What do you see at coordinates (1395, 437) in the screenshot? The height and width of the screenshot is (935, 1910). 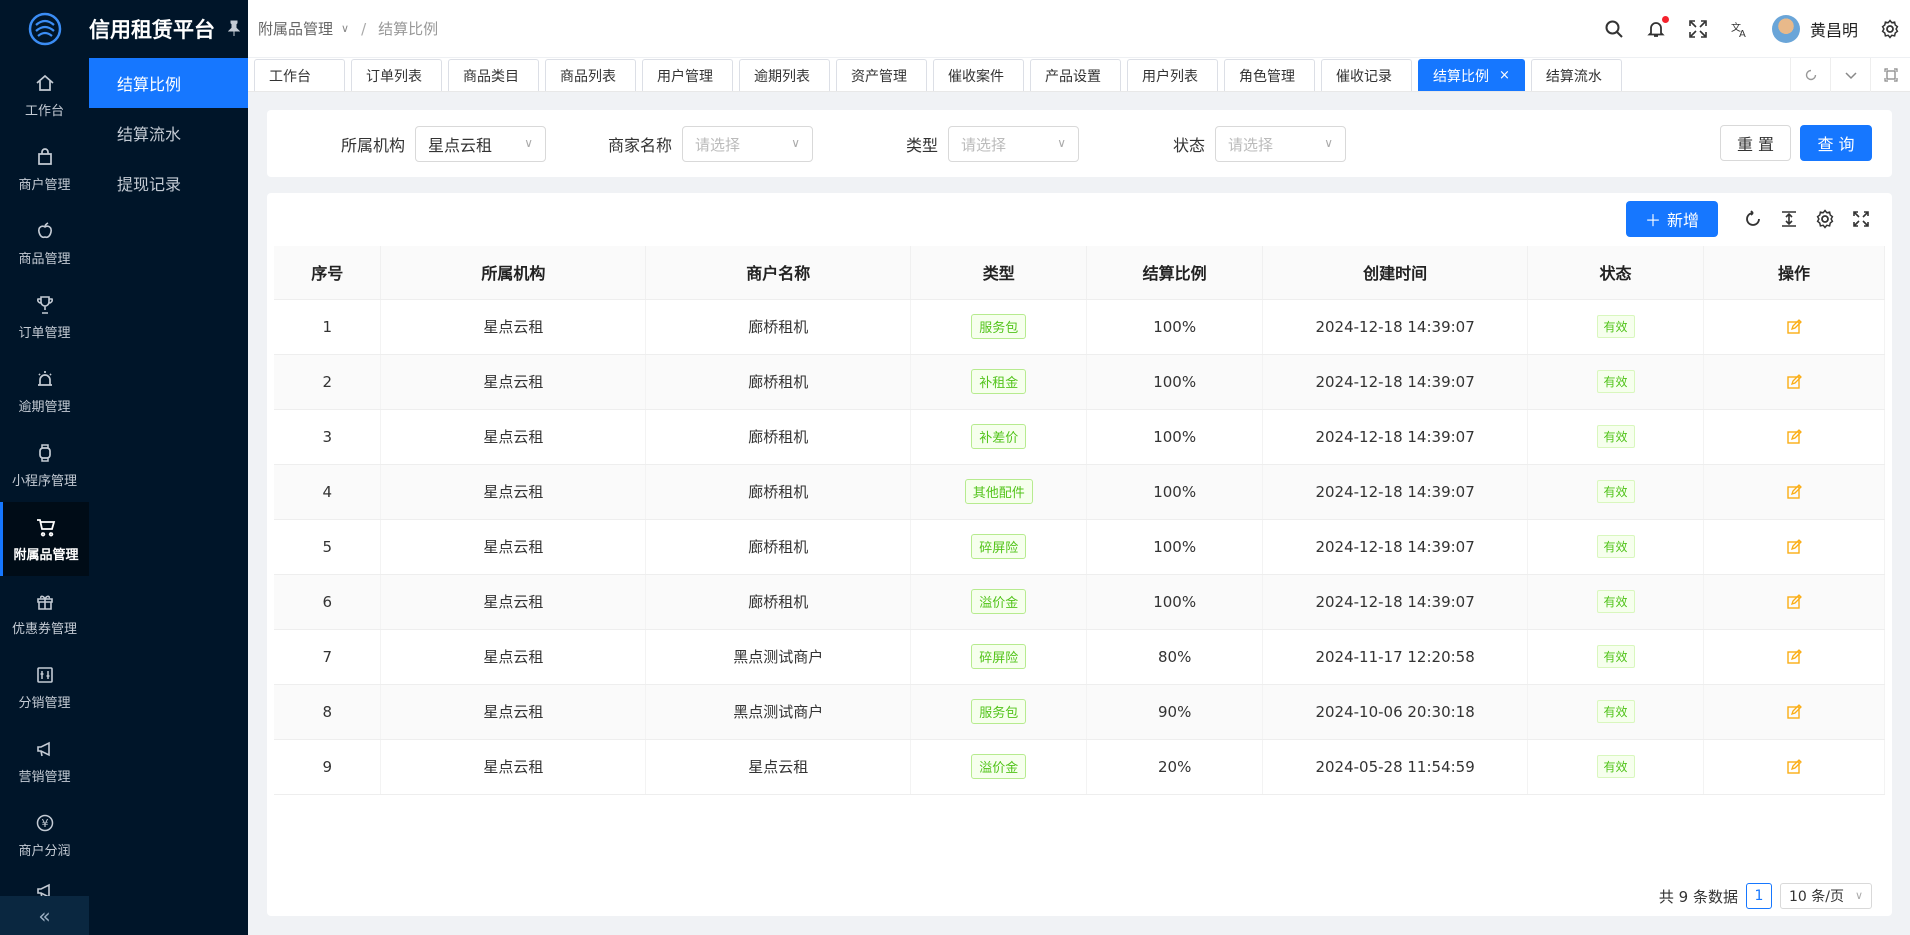 I see `created-cell: 2024-12-18 14:39:07` at bounding box center [1395, 437].